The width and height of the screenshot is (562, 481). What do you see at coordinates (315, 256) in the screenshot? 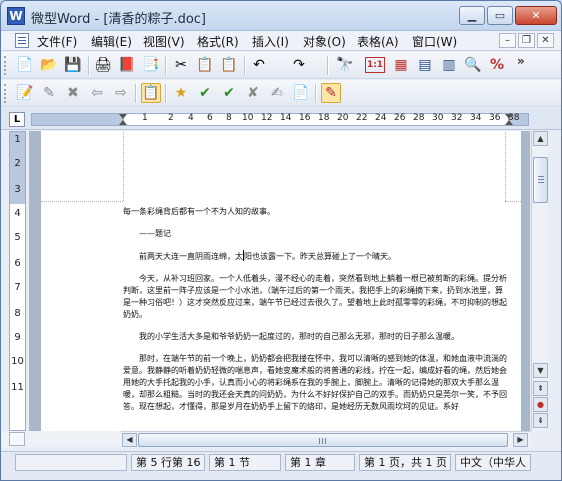
I see `paragraph: 前两天大连一直阴雨连绵，太阳也该露一下。昨天总算碰上了一个晴天。` at bounding box center [315, 256].